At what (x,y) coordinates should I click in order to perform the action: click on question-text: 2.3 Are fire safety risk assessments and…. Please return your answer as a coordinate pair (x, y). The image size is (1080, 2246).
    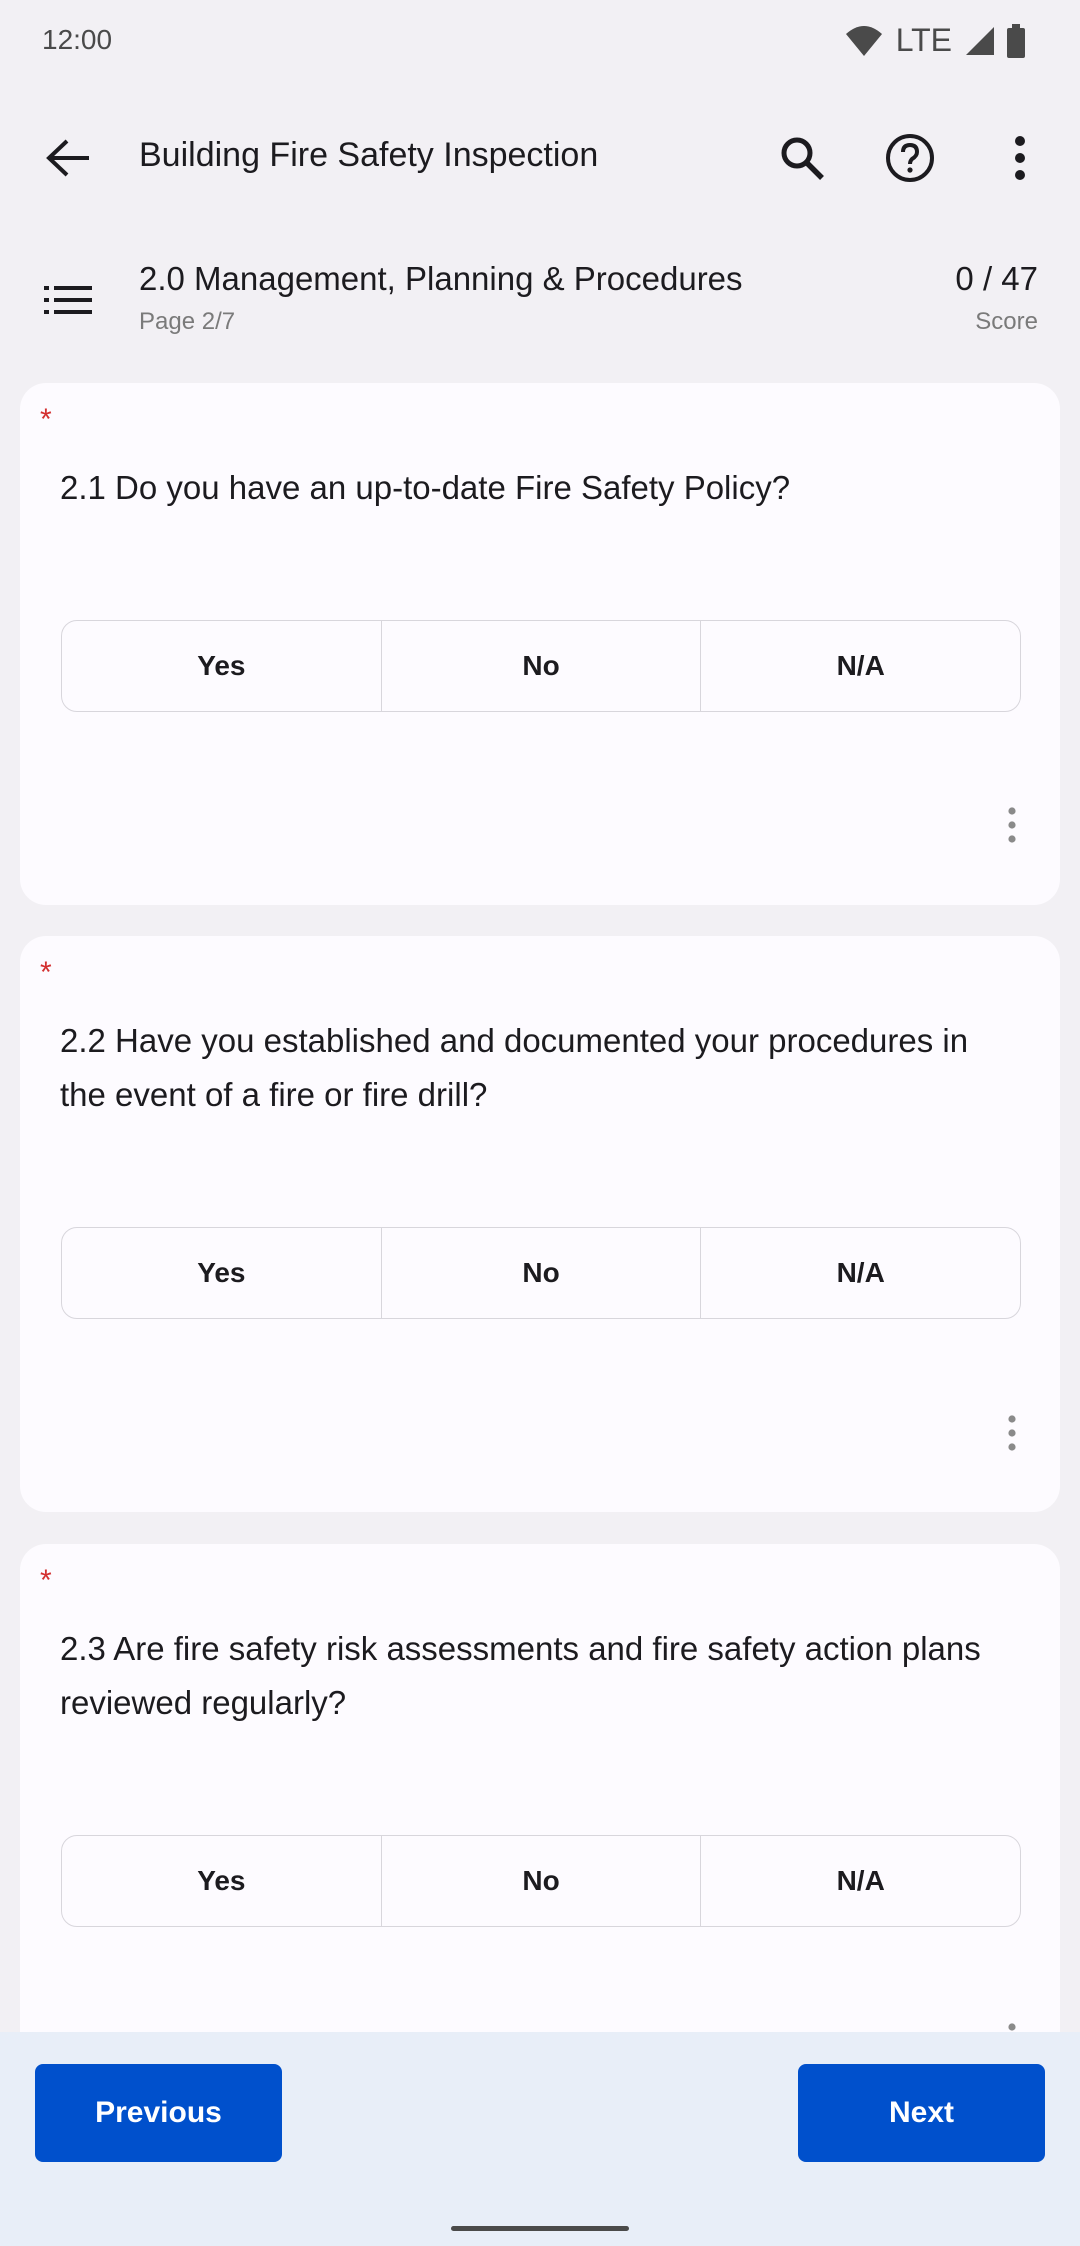
    Looking at the image, I should click on (520, 1675).